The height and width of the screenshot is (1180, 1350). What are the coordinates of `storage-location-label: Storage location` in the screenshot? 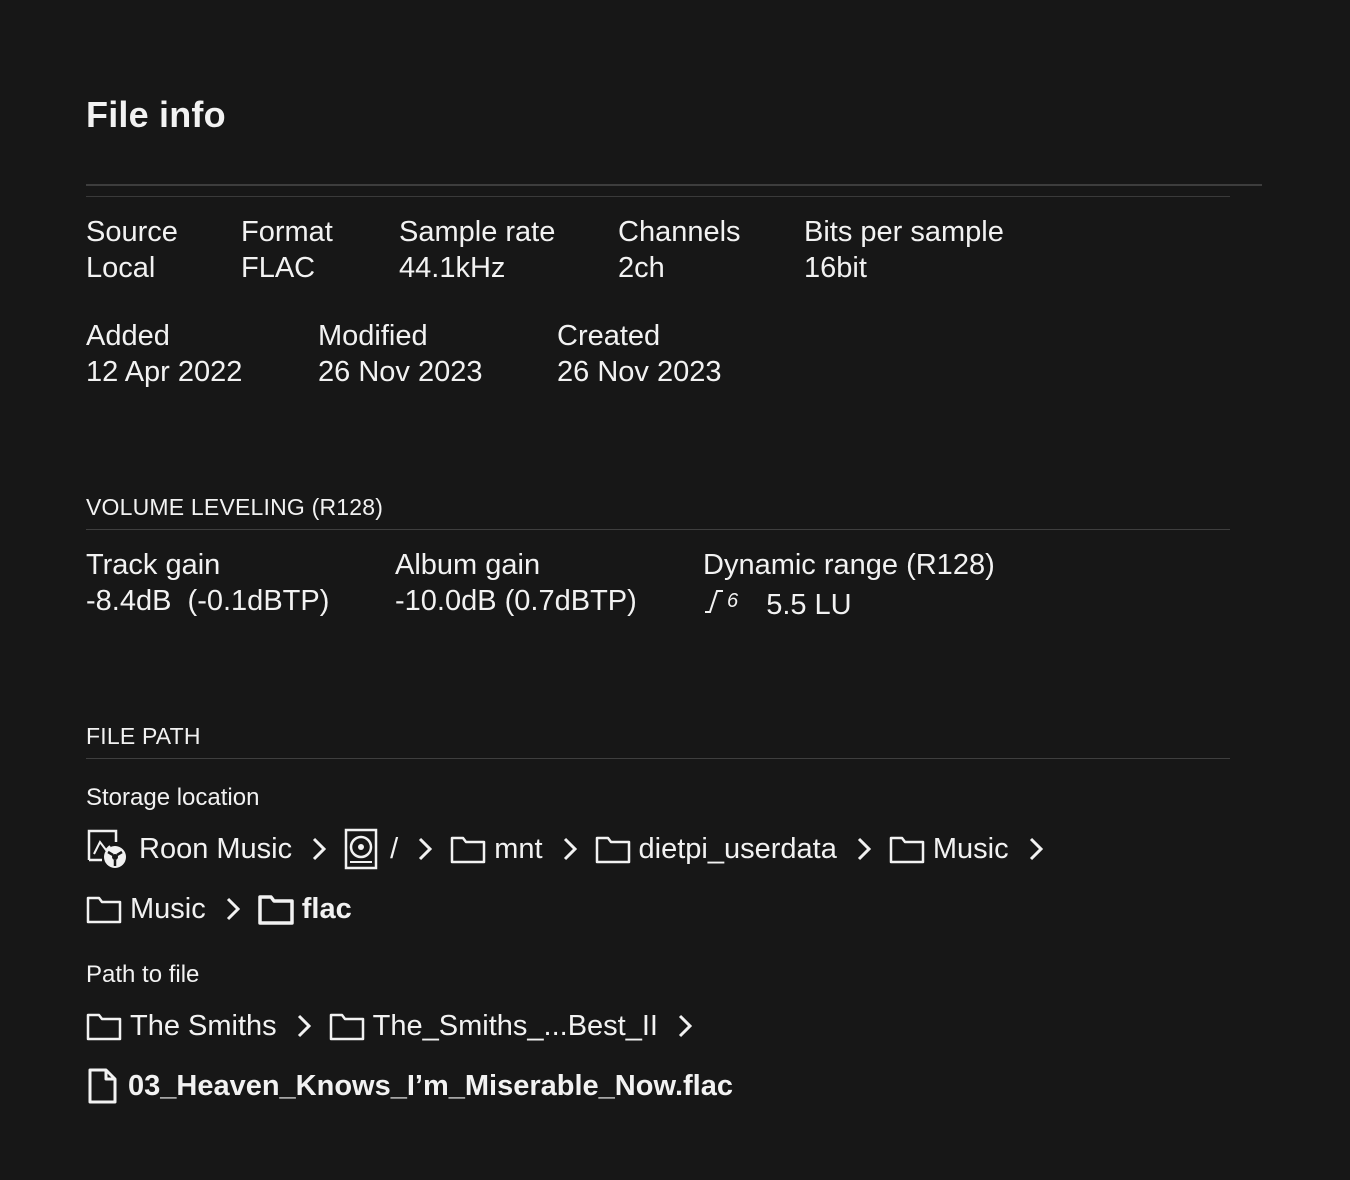 It's located at (173, 797).